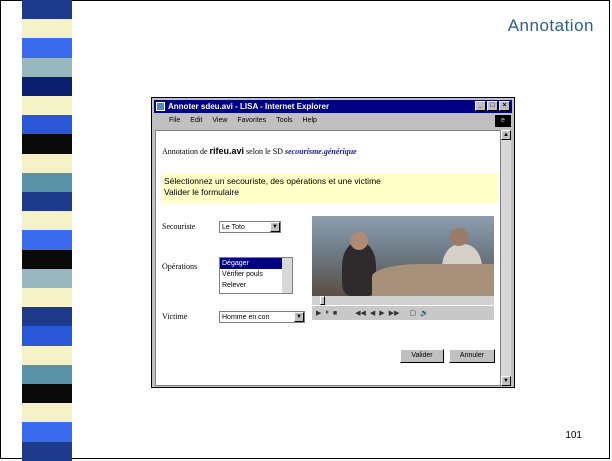 The width and height of the screenshot is (612, 461). I want to click on menu-view: View, so click(219, 121).